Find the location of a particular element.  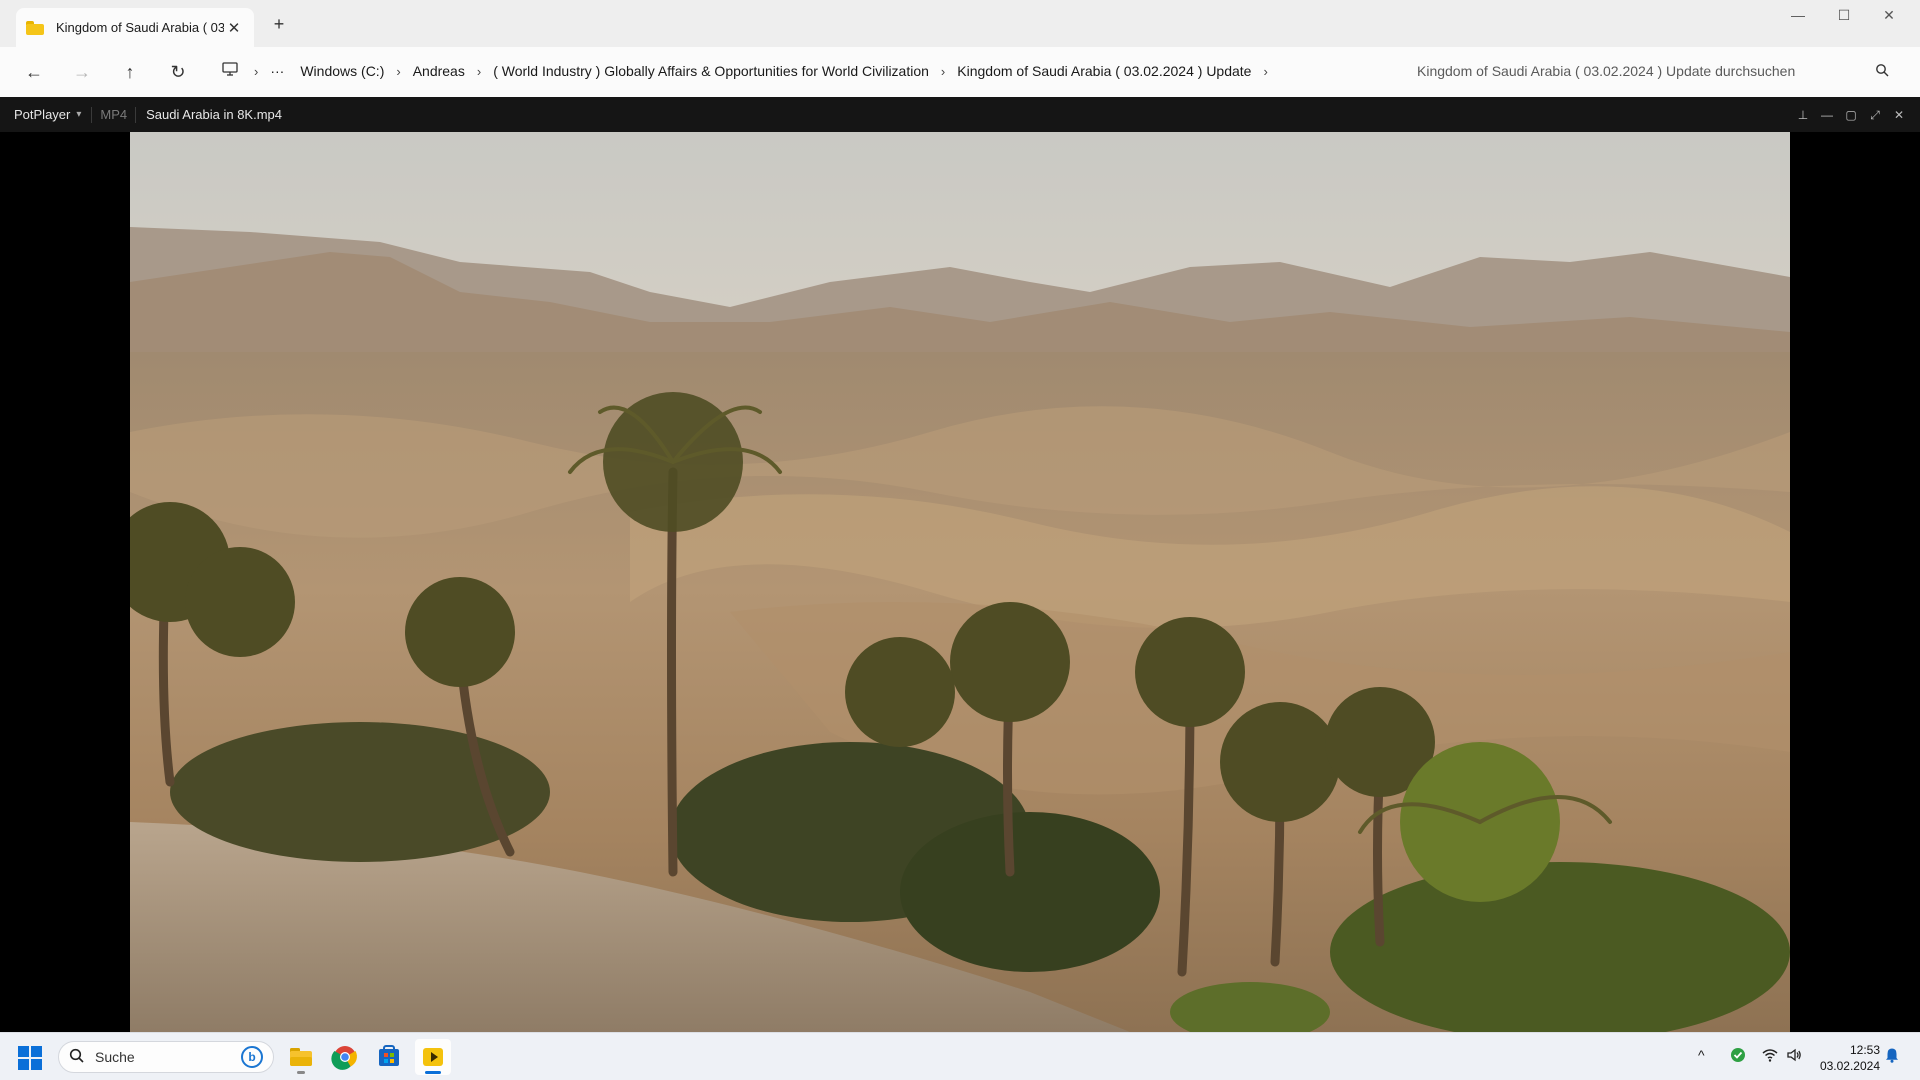

notification-bell-icon is located at coordinates (1892, 1057).